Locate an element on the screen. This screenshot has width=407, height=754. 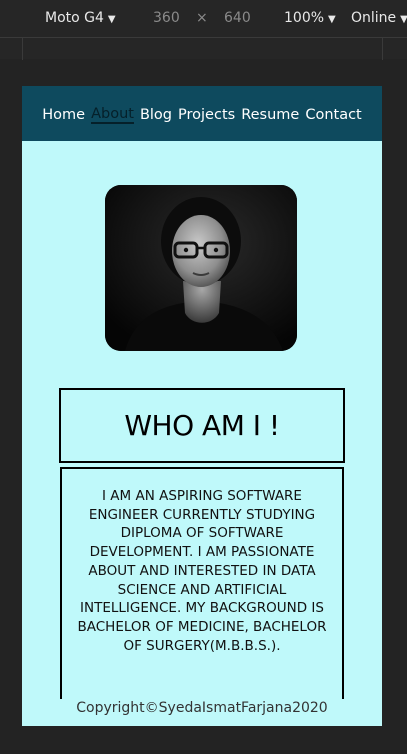
width-input: 360 is located at coordinates (166, 18).